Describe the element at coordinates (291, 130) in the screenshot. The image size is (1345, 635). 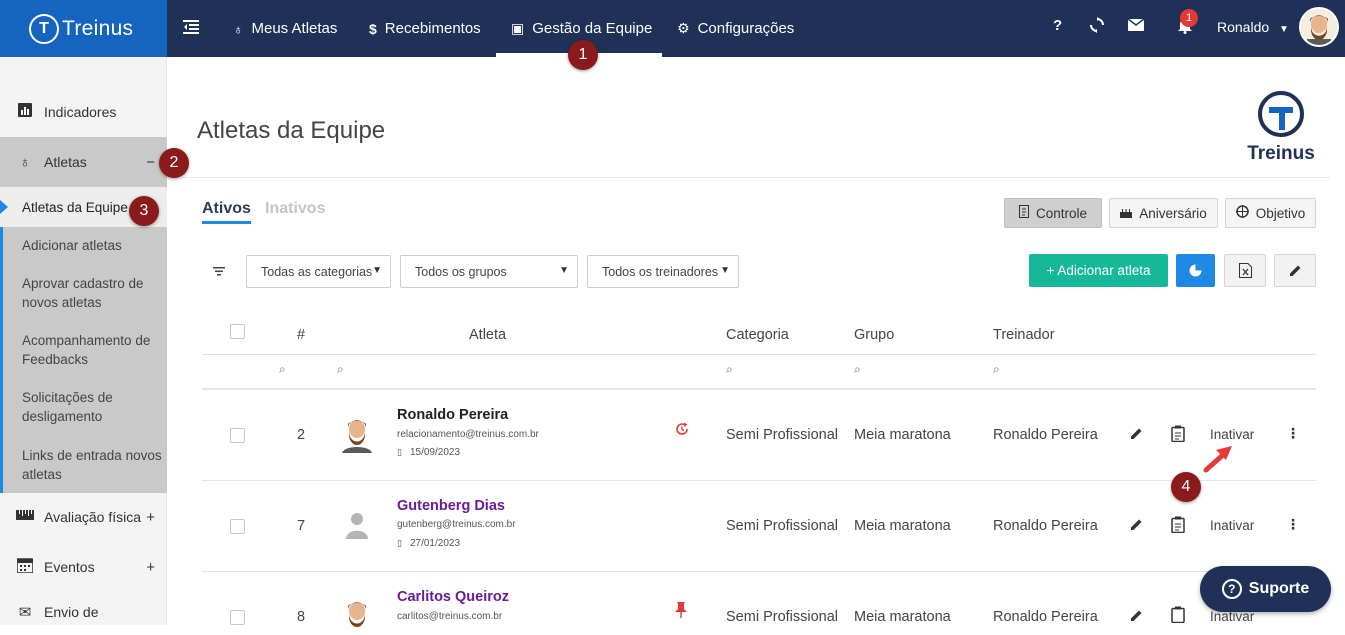
I see `page-title: Atletas da Equipe` at that location.